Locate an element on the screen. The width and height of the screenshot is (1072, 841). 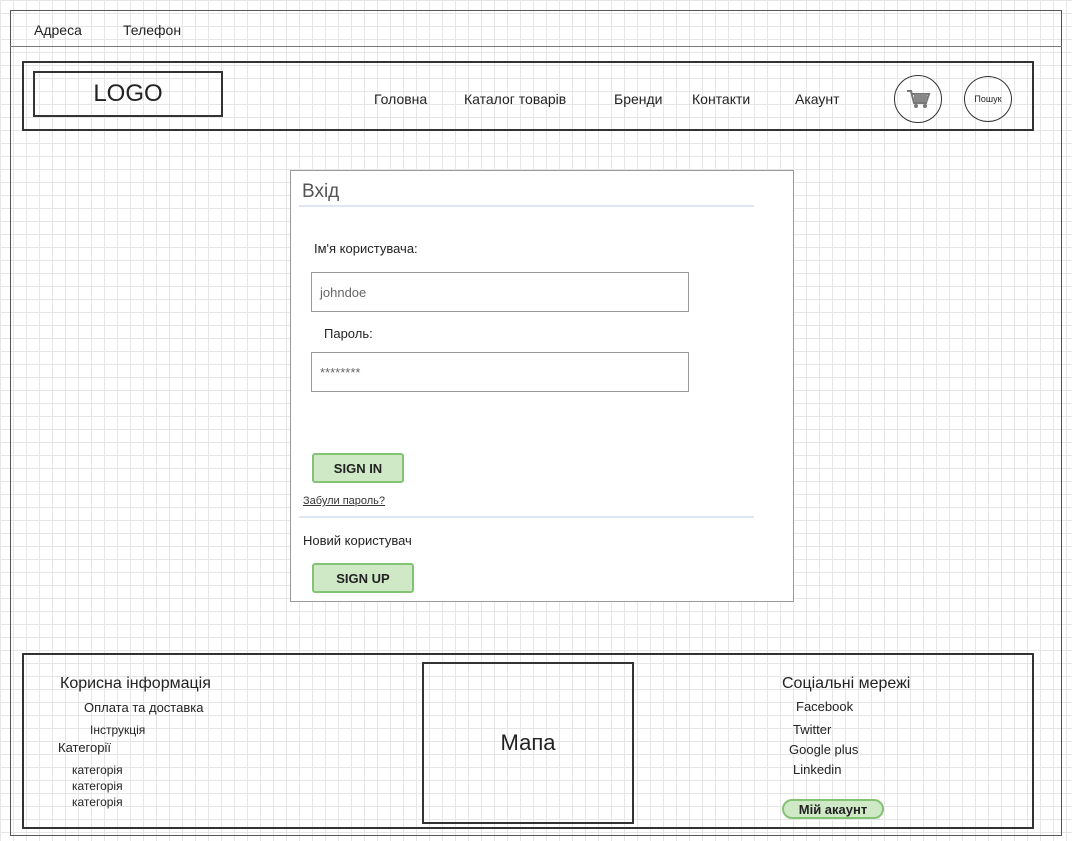
my-account-button: Мій акаунт is located at coordinates (833, 809).